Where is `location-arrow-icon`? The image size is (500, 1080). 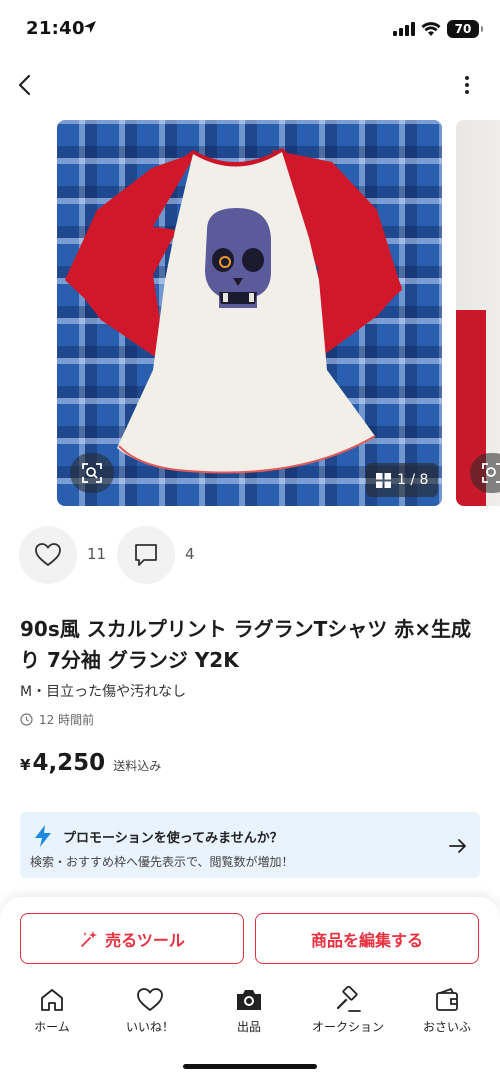
location-arrow-icon is located at coordinates (90, 27).